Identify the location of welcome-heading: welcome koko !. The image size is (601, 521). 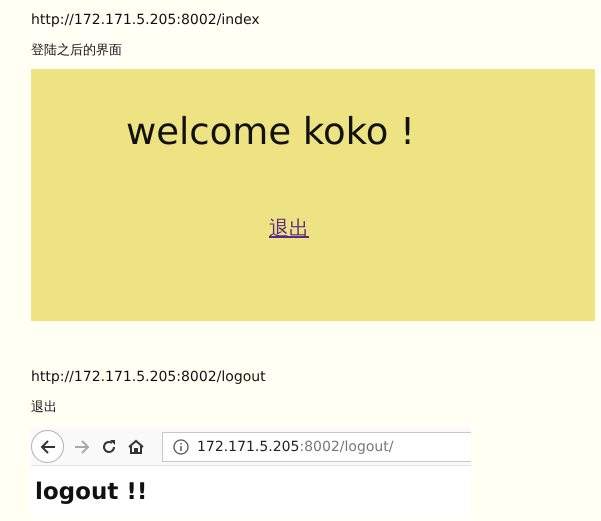
(270, 132).